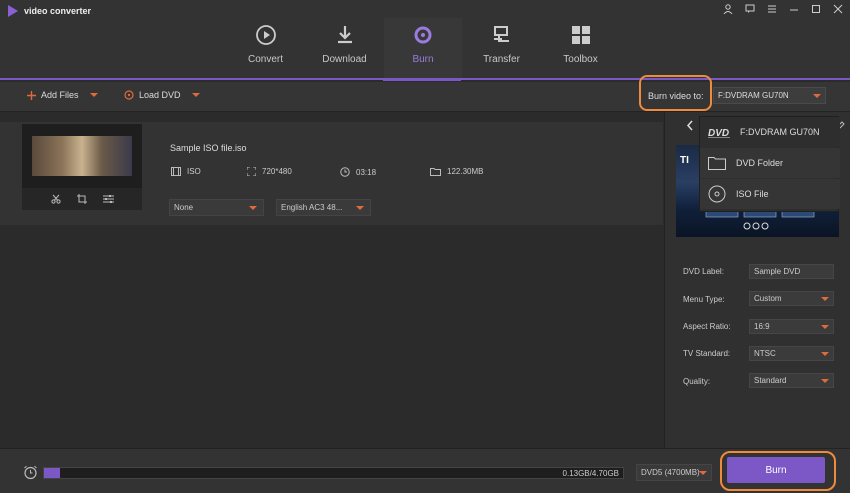 This screenshot has width=850, height=493. Describe the element at coordinates (791, 353) in the screenshot. I see `tv-standard-select: NTSC` at that location.